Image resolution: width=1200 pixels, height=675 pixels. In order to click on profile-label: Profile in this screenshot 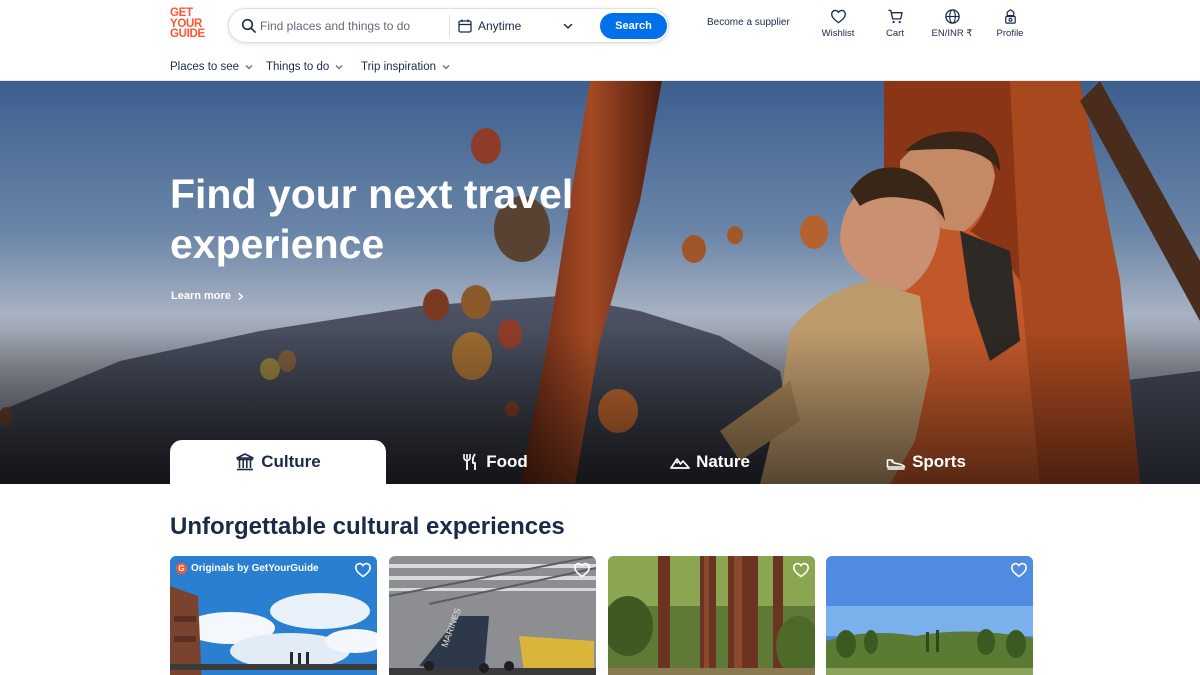, I will do `click(1010, 33)`.